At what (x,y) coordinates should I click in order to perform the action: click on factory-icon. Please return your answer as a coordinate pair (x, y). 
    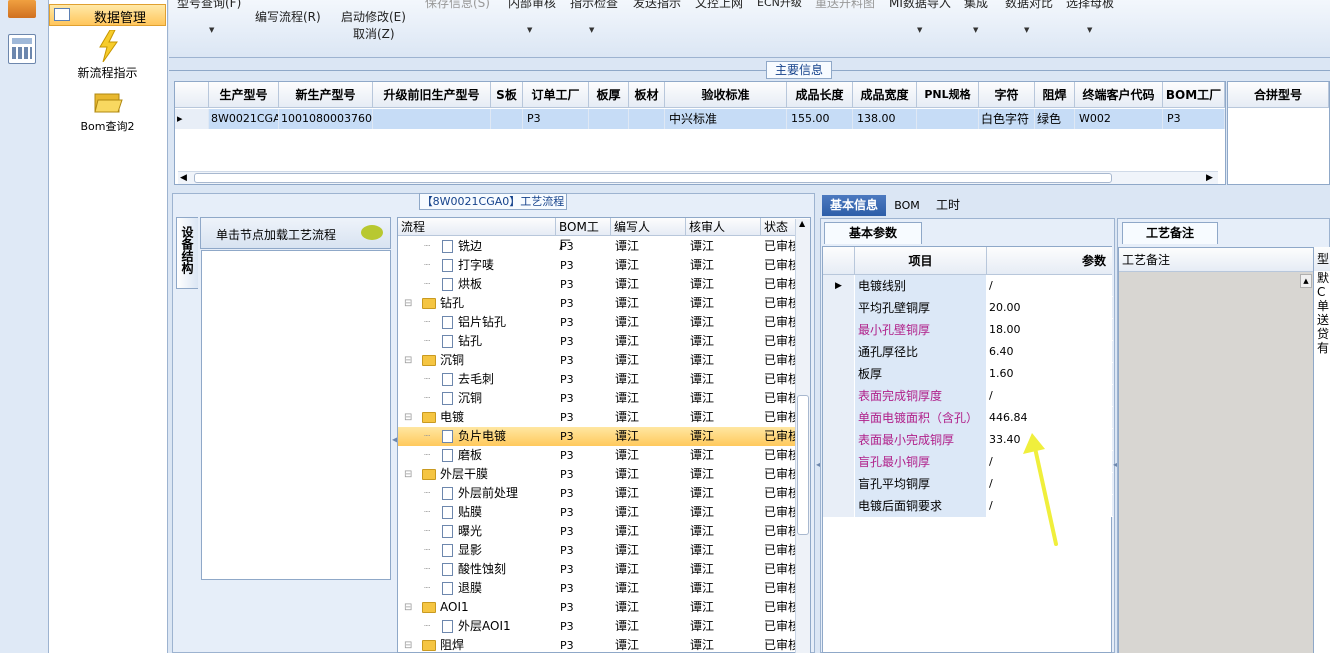
    Looking at the image, I should click on (22, 9).